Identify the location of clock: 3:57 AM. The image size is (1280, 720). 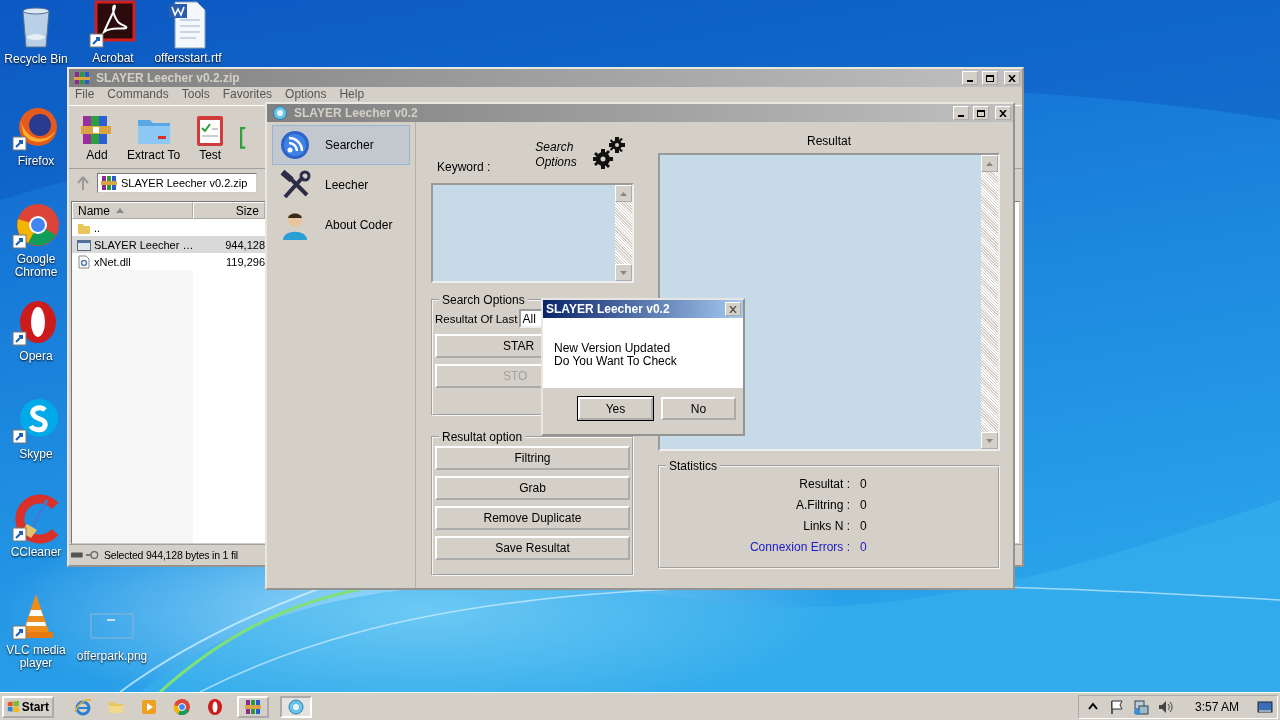
(1216, 706).